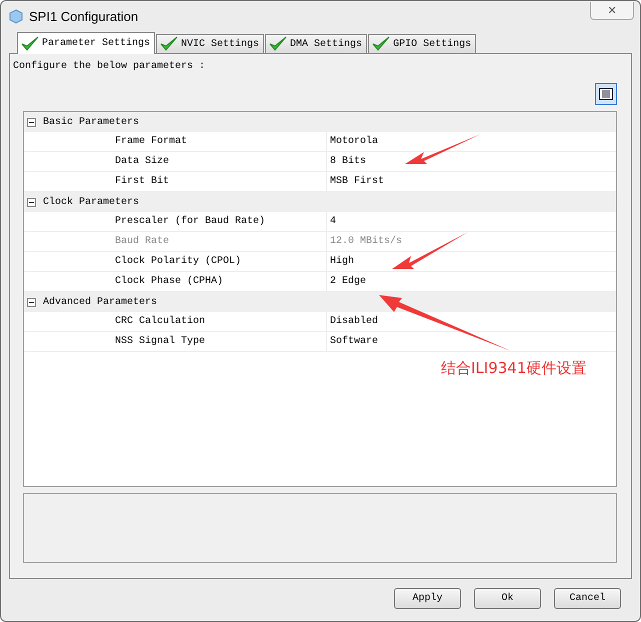 This screenshot has height=622, width=641. I want to click on parameter-value: High, so click(342, 261).